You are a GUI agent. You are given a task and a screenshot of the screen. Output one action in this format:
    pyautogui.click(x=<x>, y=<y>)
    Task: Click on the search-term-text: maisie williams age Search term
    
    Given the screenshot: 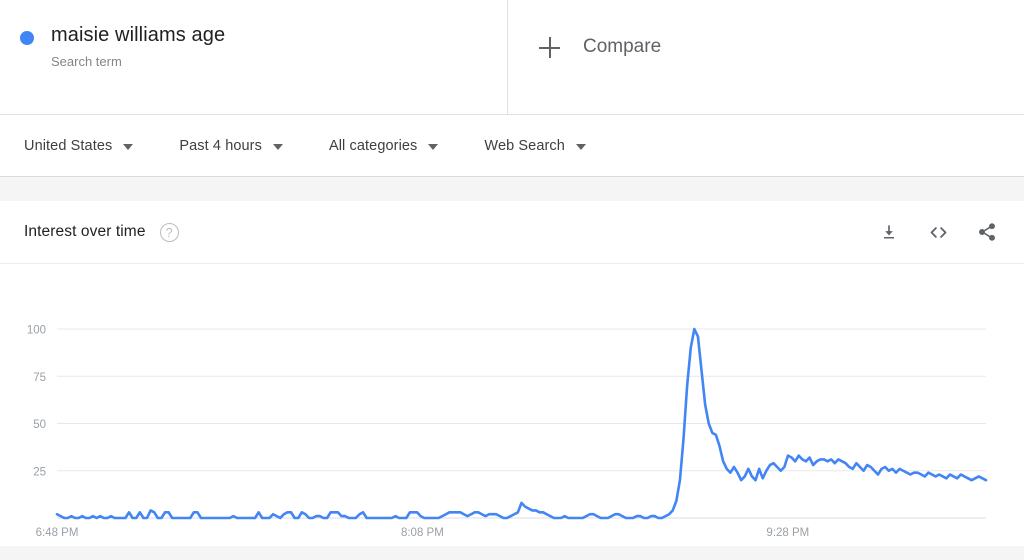 What is the action you would take?
    pyautogui.click(x=138, y=46)
    